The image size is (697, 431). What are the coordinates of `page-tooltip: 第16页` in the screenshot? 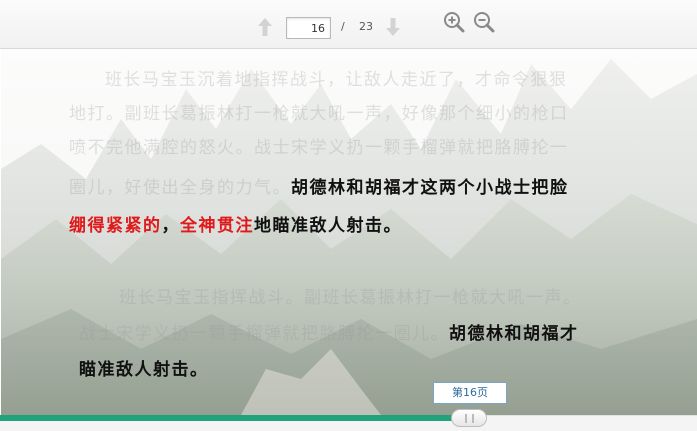 It's located at (470, 393).